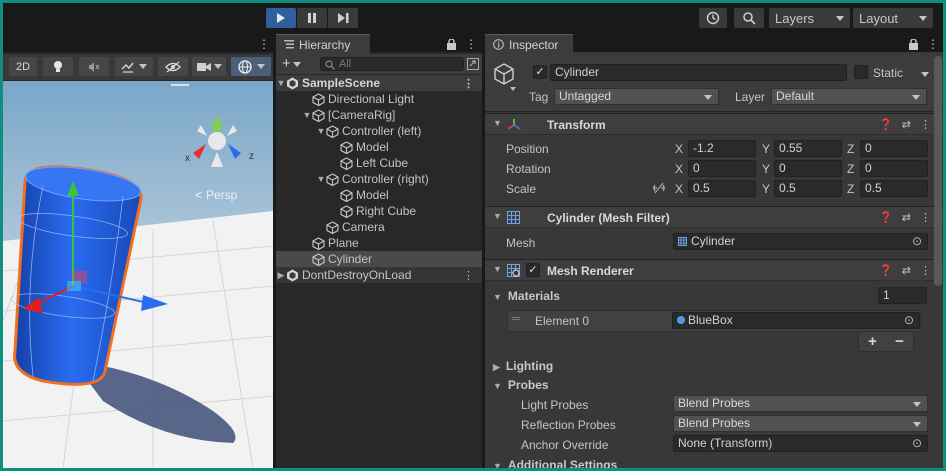 Image resolution: width=946 pixels, height=471 pixels. What do you see at coordinates (851, 189) in the screenshot?
I see `axis-z-label: Z` at bounding box center [851, 189].